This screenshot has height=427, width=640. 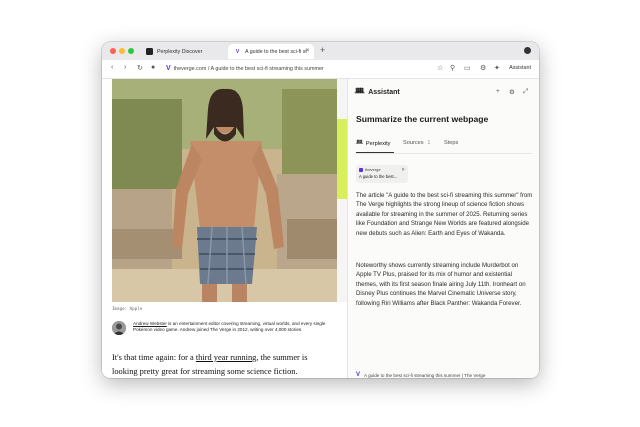 I want to click on tab-steps: Steps, so click(x=451, y=143).